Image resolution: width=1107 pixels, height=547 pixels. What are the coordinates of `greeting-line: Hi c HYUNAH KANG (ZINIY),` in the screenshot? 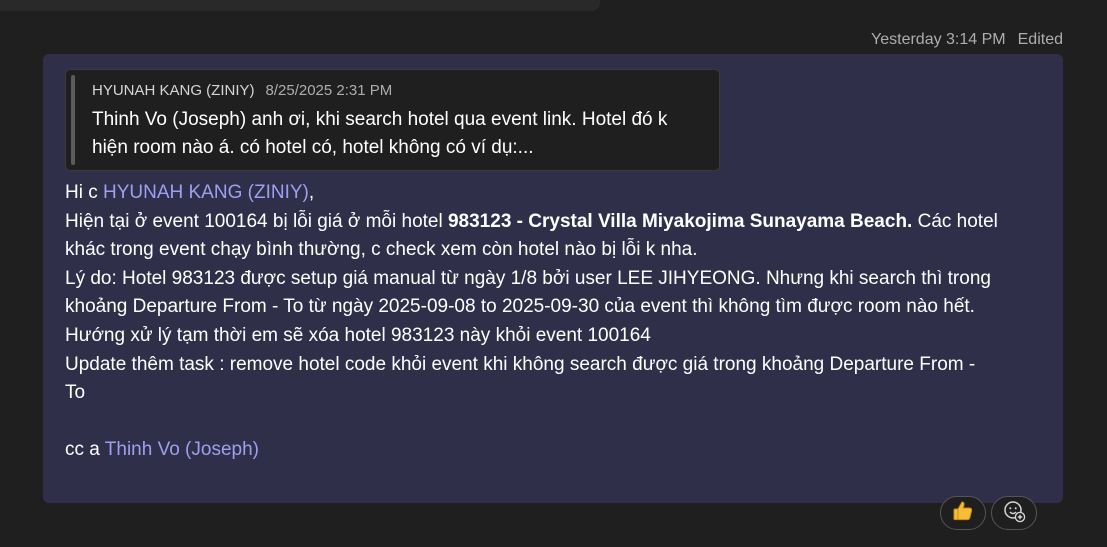 It's located at (560, 193).